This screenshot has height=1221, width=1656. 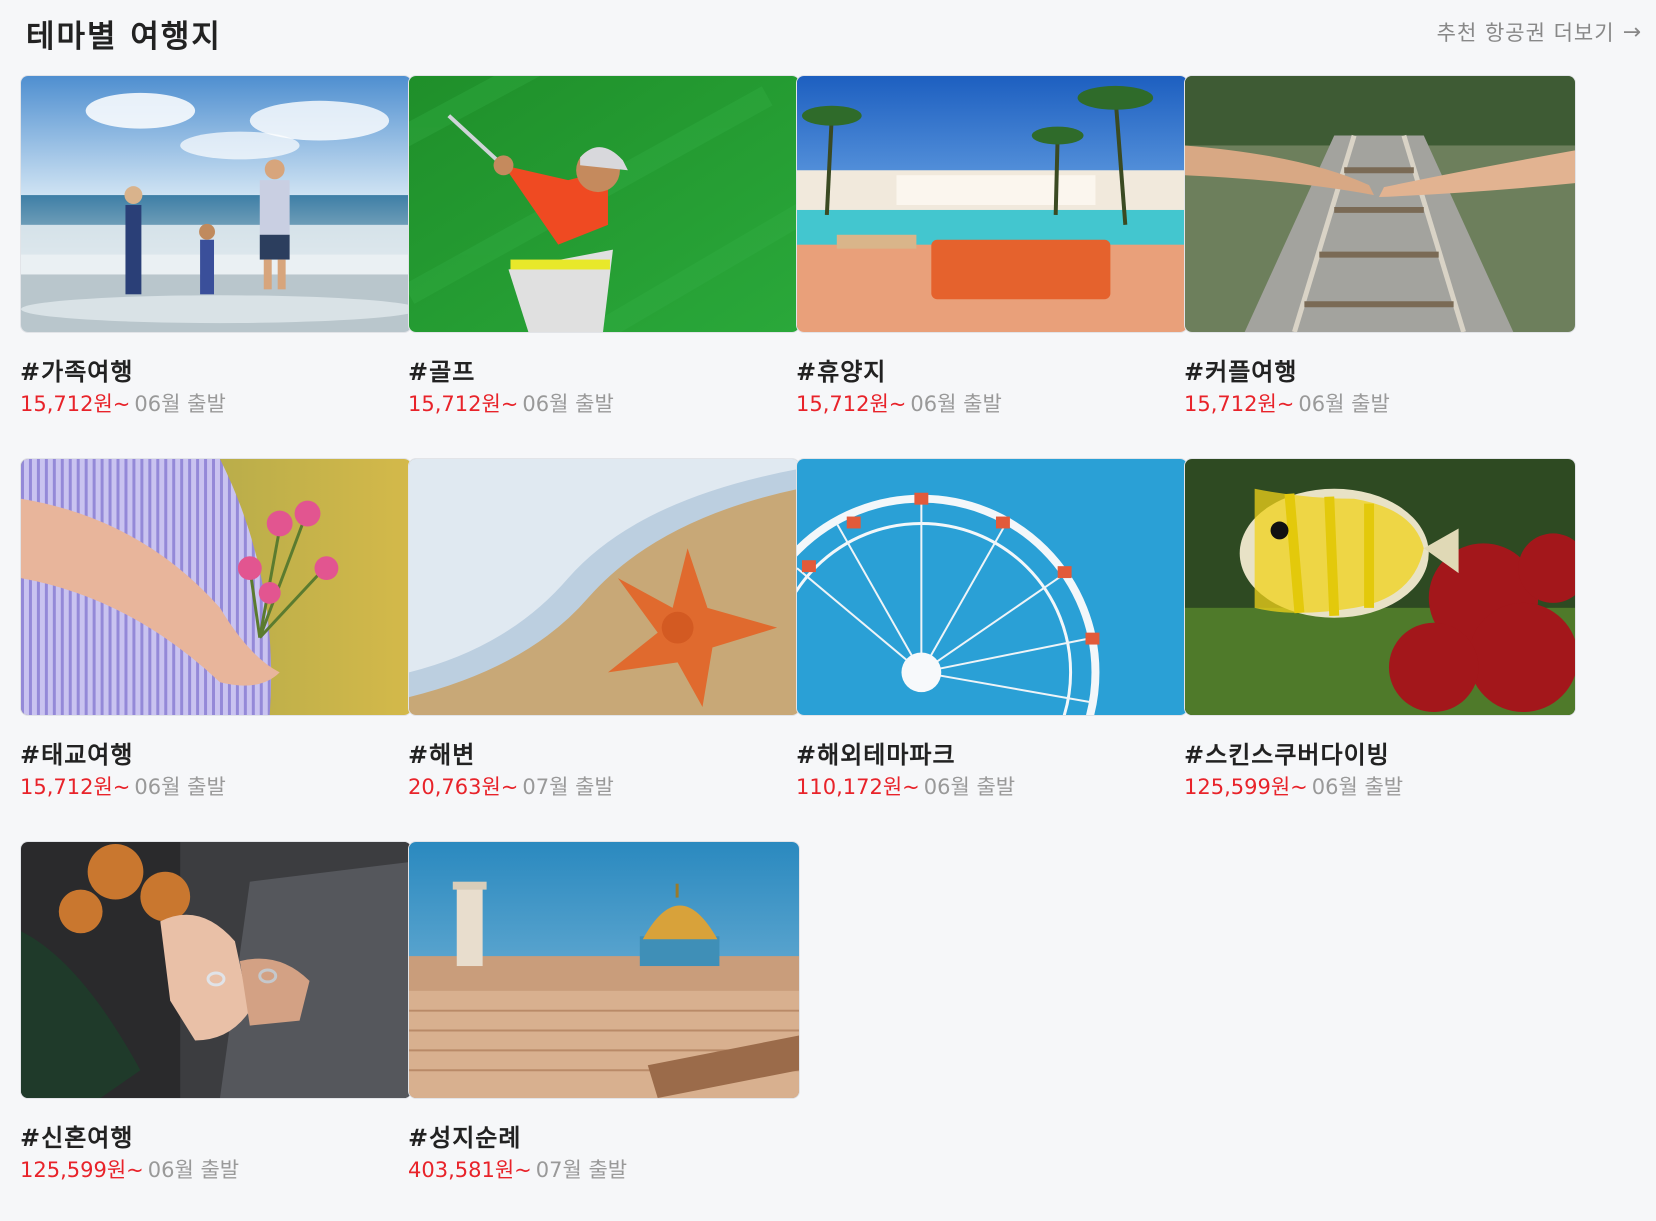 What do you see at coordinates (604, 587) in the screenshot?
I see `starfish-beach-photo` at bounding box center [604, 587].